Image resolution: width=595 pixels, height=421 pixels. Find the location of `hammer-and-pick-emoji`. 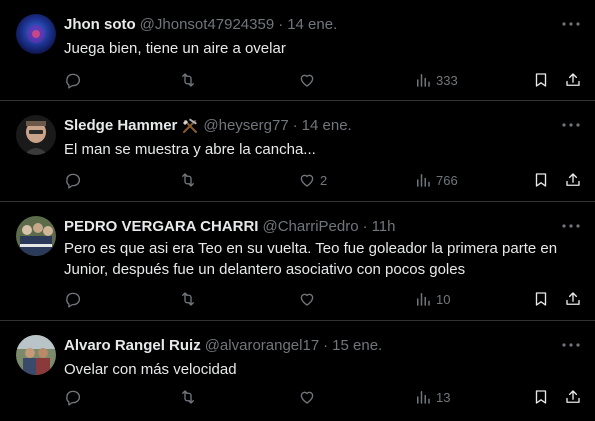

hammer-and-pick-emoji is located at coordinates (190, 126).